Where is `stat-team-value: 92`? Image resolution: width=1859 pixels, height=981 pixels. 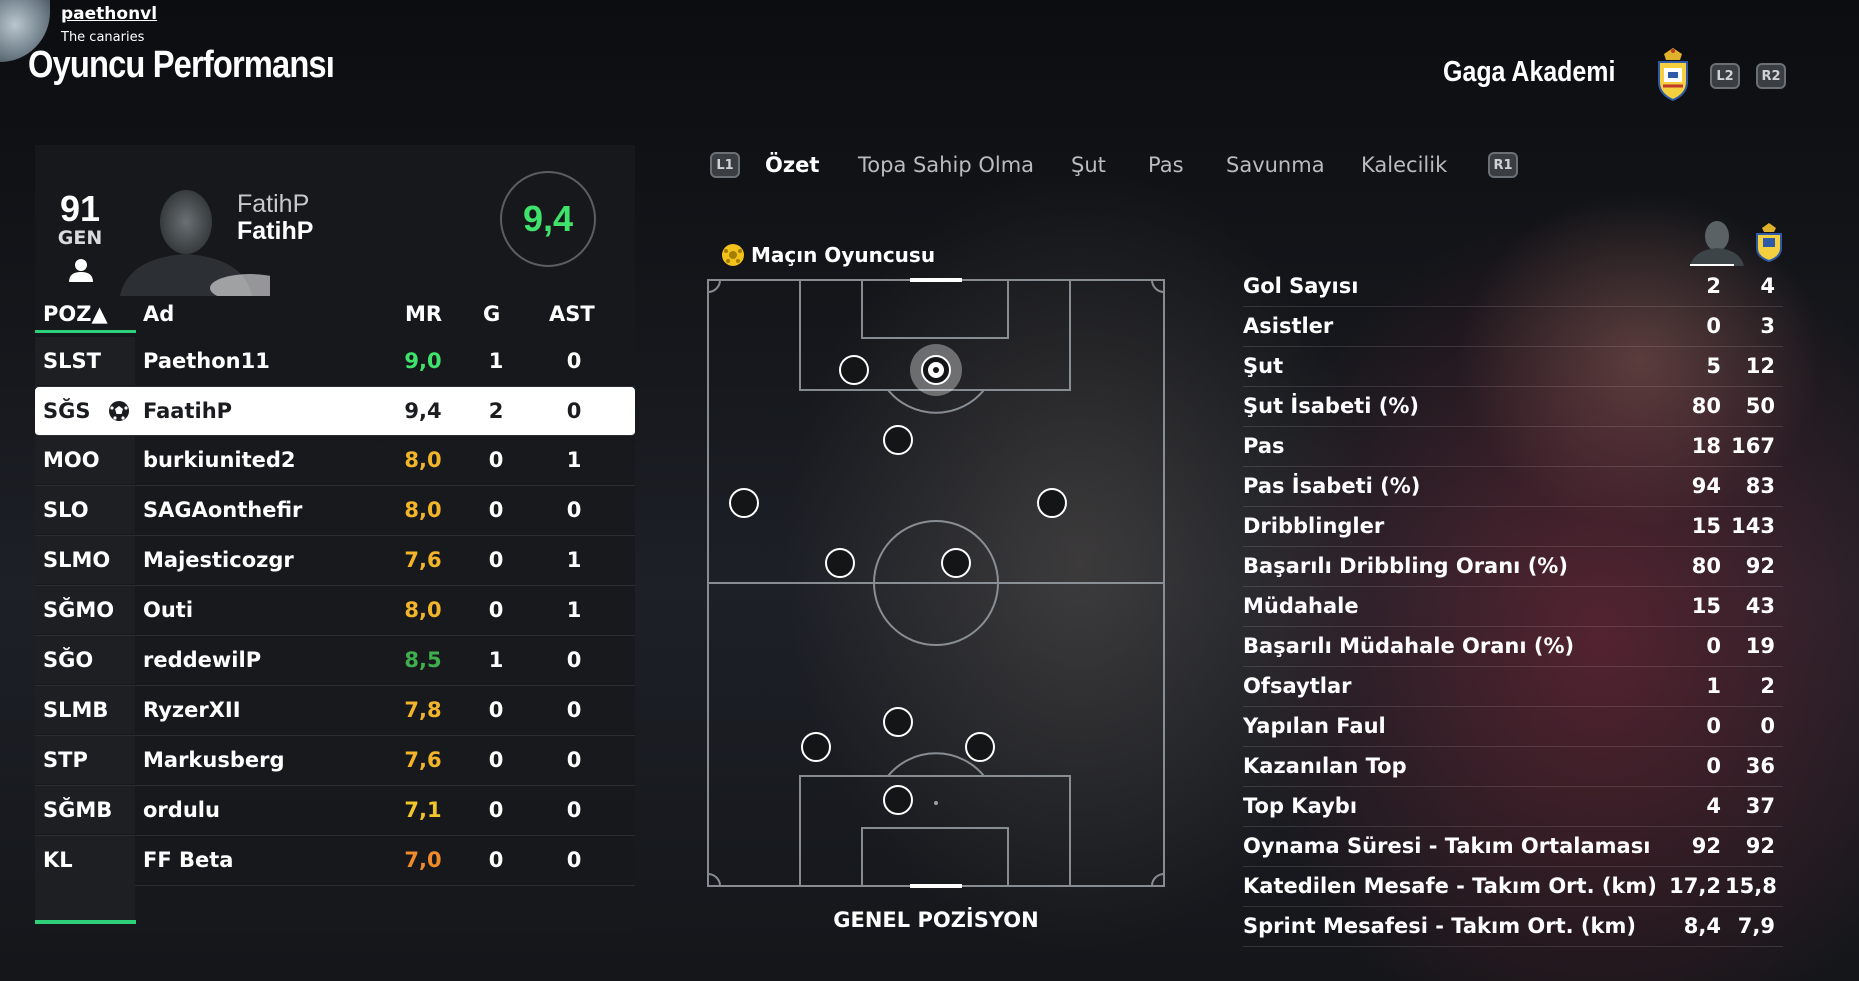 stat-team-value: 92 is located at coordinates (1760, 566).